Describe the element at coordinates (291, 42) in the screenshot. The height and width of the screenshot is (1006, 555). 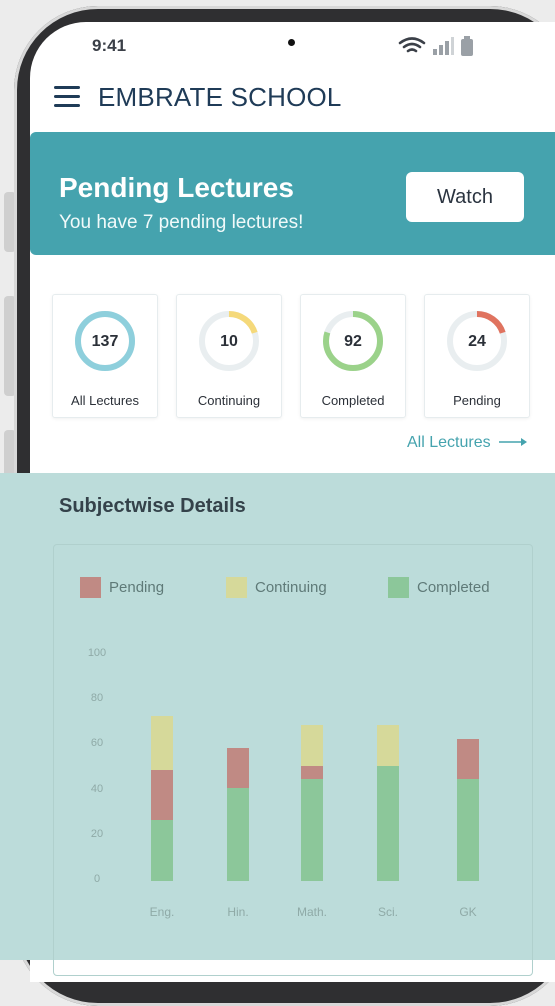
I see `front-camera` at that location.